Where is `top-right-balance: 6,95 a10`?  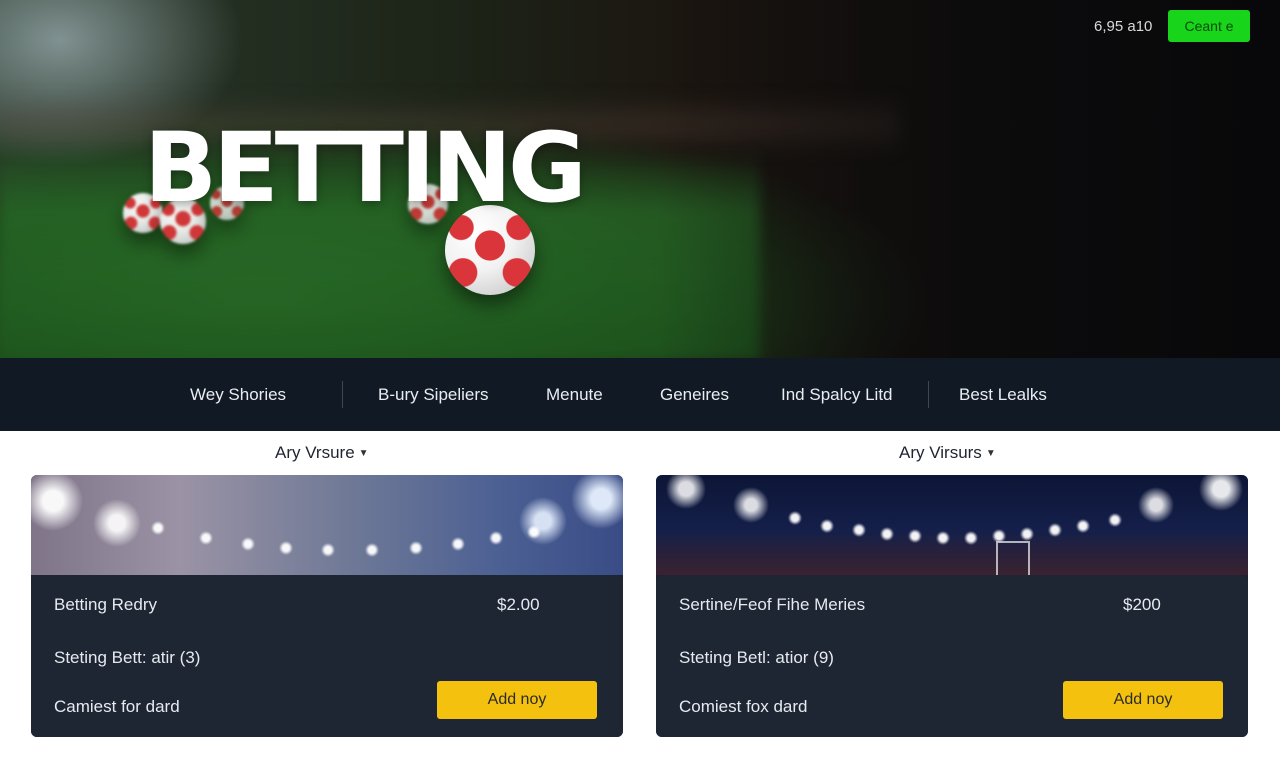
top-right-balance: 6,95 a10 is located at coordinates (1123, 26).